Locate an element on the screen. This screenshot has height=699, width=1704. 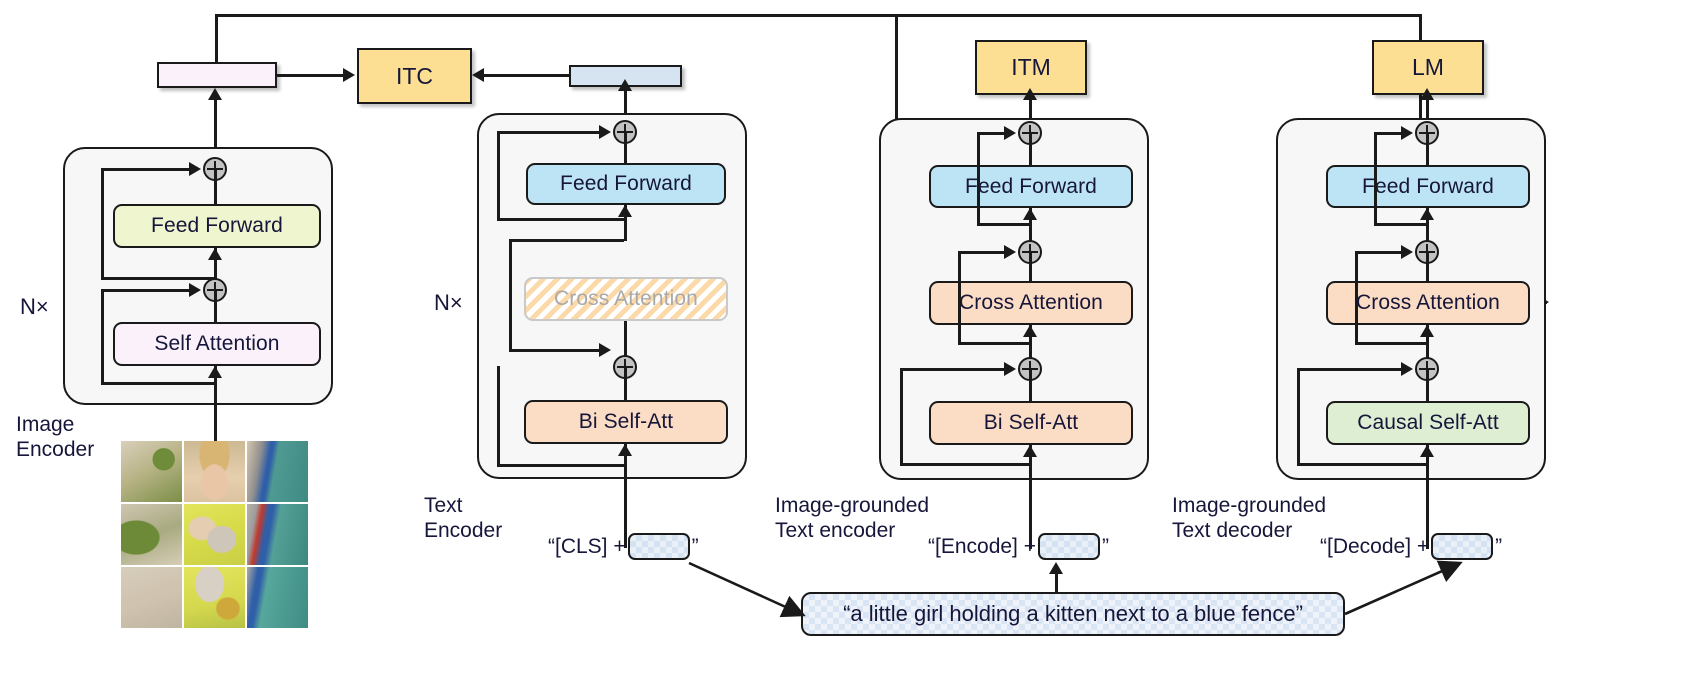
lm-prompt-prefix: “[Decode] + is located at coordinates (1375, 546).